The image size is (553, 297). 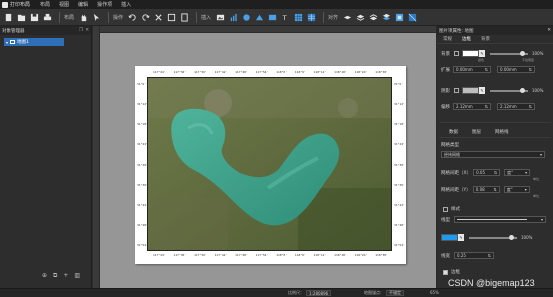 What do you see at coordinates (516, 106) in the screenshot?
I see `offset-y-field: 2.12mm ⇅` at bounding box center [516, 106].